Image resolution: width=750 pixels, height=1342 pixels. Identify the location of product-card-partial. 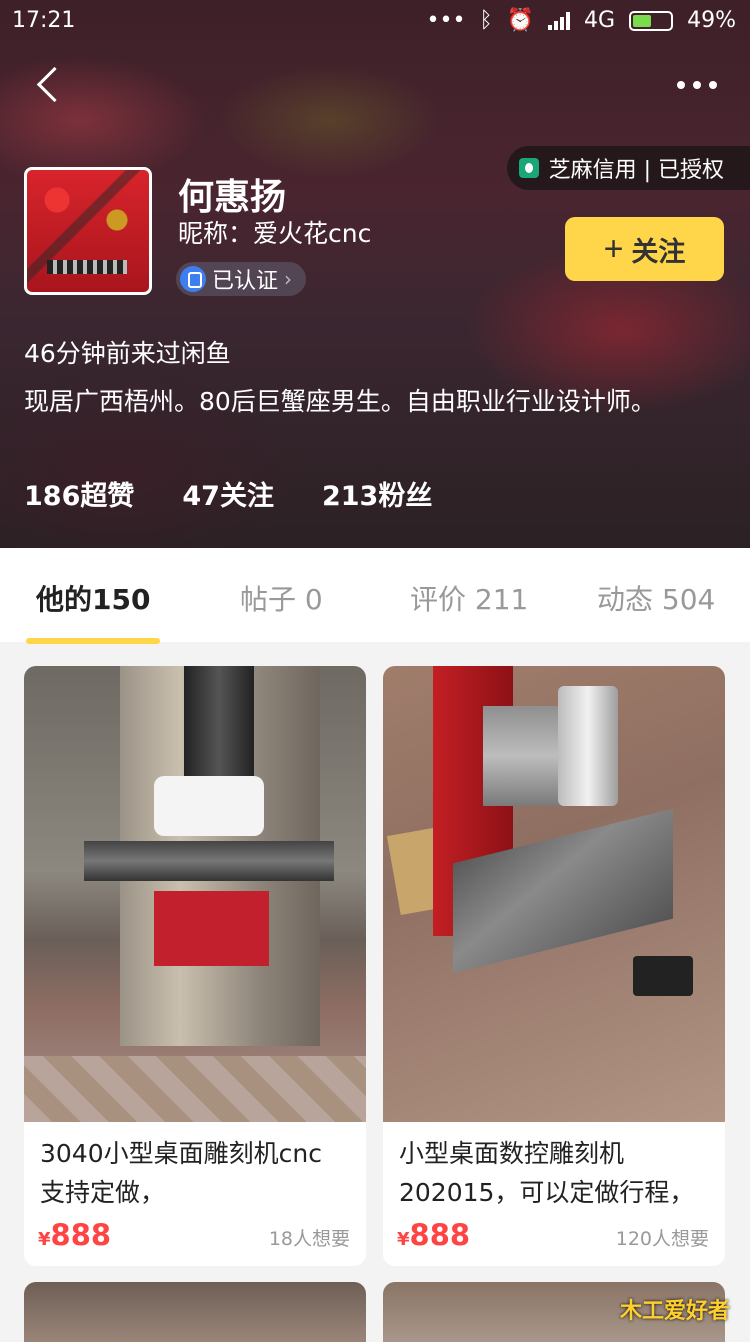
(195, 1312).